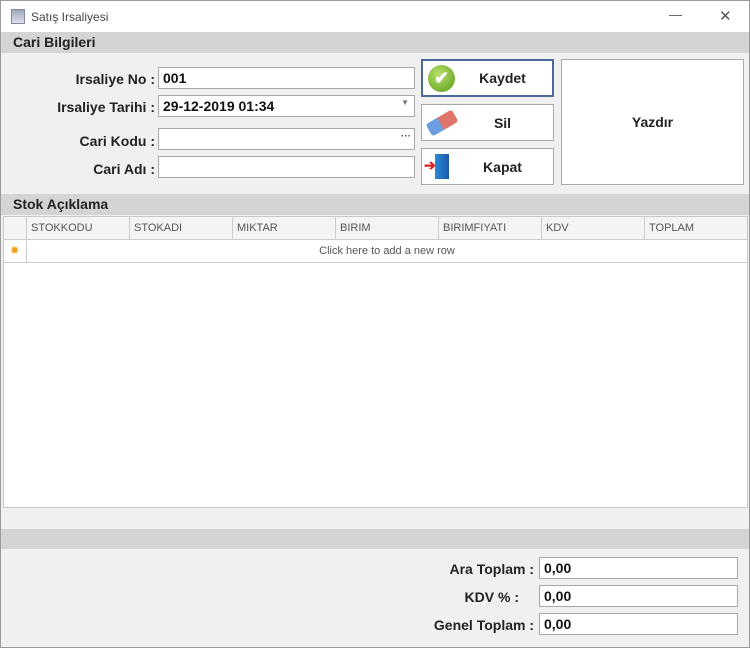  What do you see at coordinates (405, 102) in the screenshot?
I see `chevron-down-icon: ▼` at bounding box center [405, 102].